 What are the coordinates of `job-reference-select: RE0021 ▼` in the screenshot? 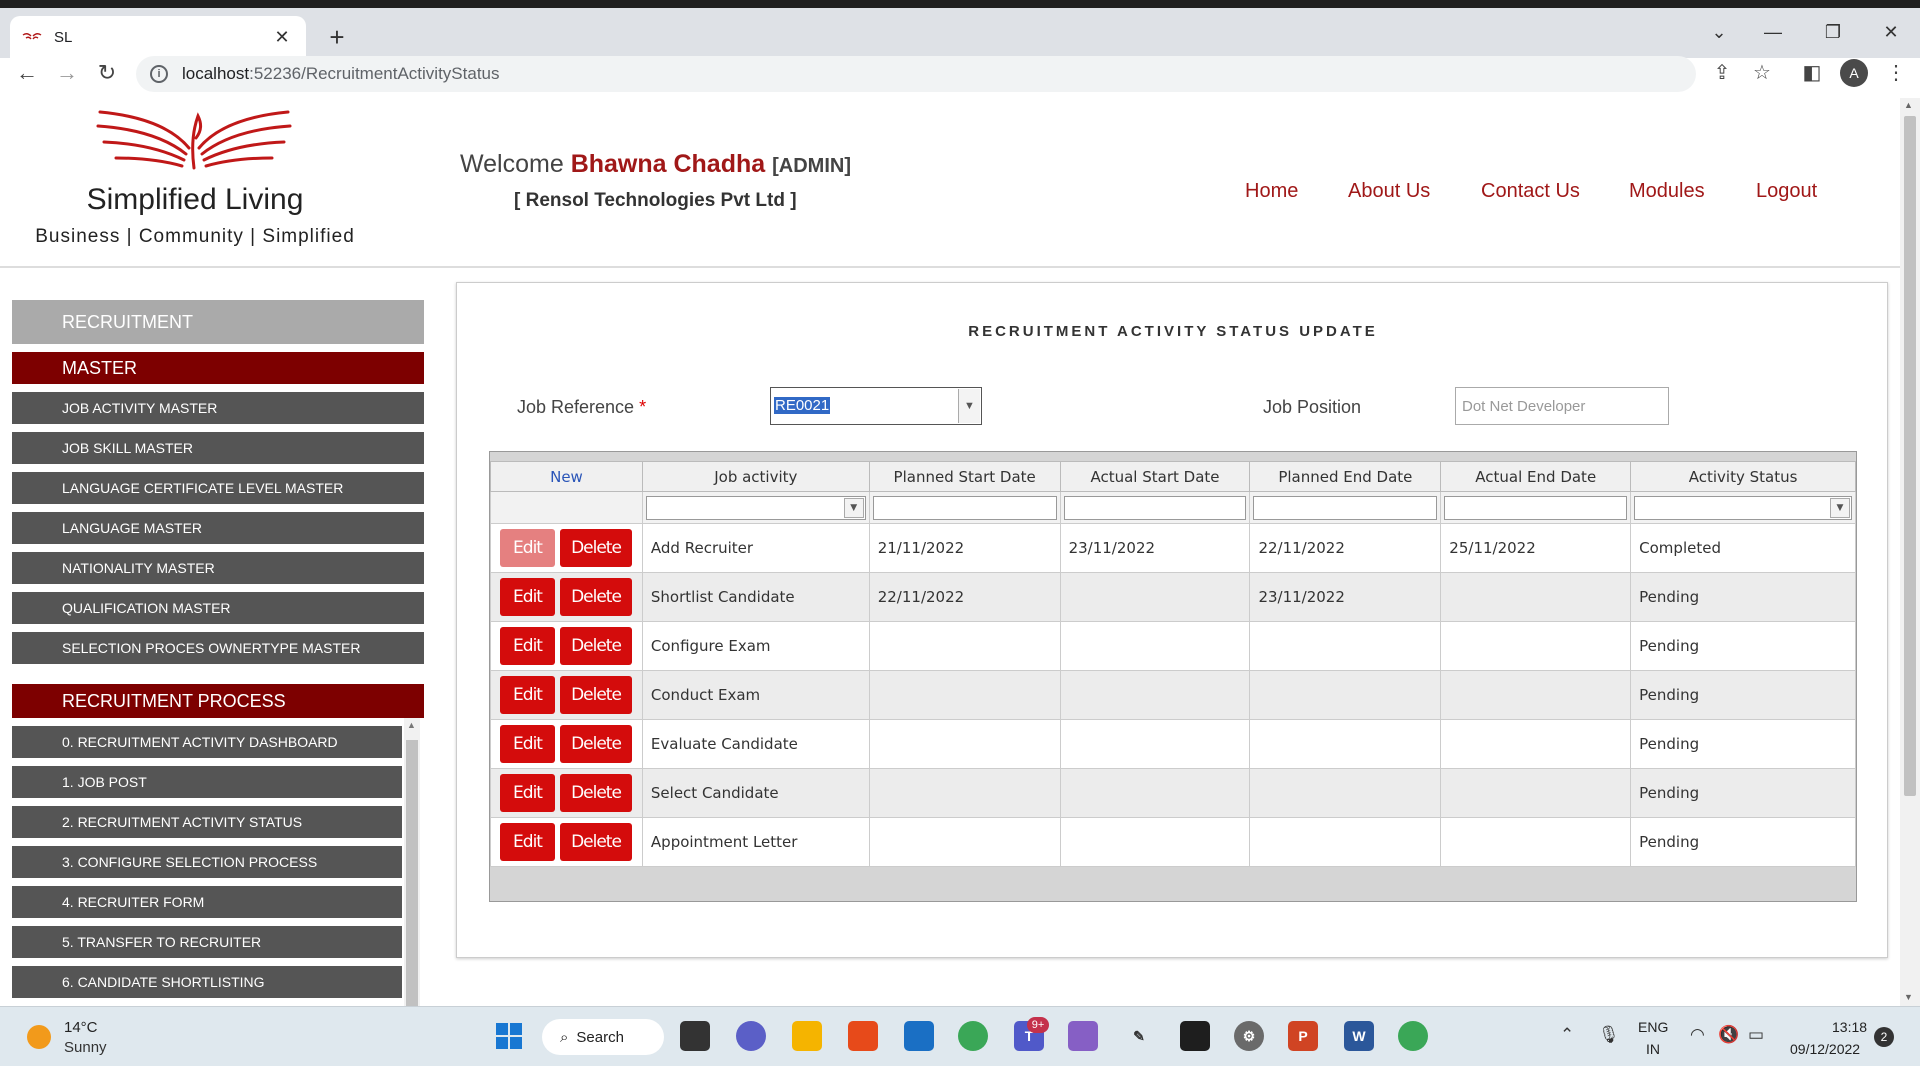 It's located at (876, 406).